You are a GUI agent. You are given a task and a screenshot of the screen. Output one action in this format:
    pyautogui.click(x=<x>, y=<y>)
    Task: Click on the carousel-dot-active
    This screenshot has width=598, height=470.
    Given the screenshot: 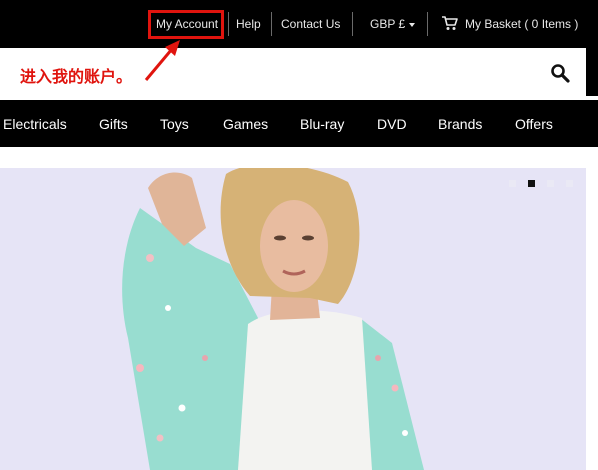 What is the action you would take?
    pyautogui.click(x=531, y=183)
    